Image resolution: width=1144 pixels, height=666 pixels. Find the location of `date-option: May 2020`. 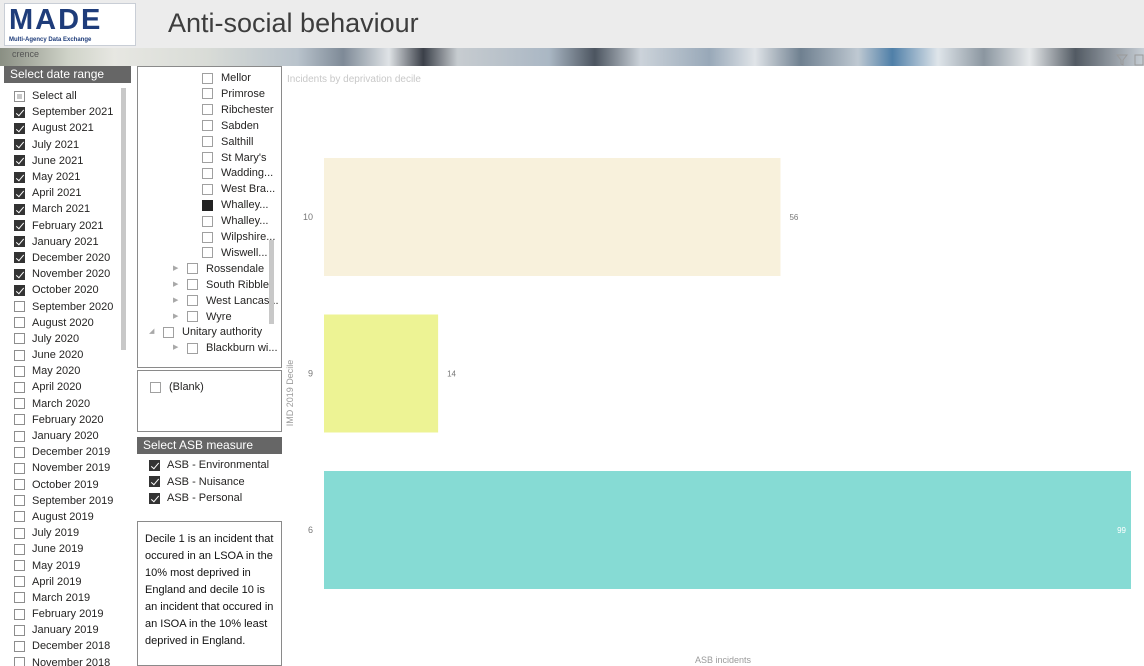

date-option: May 2020 is located at coordinates (69, 371).